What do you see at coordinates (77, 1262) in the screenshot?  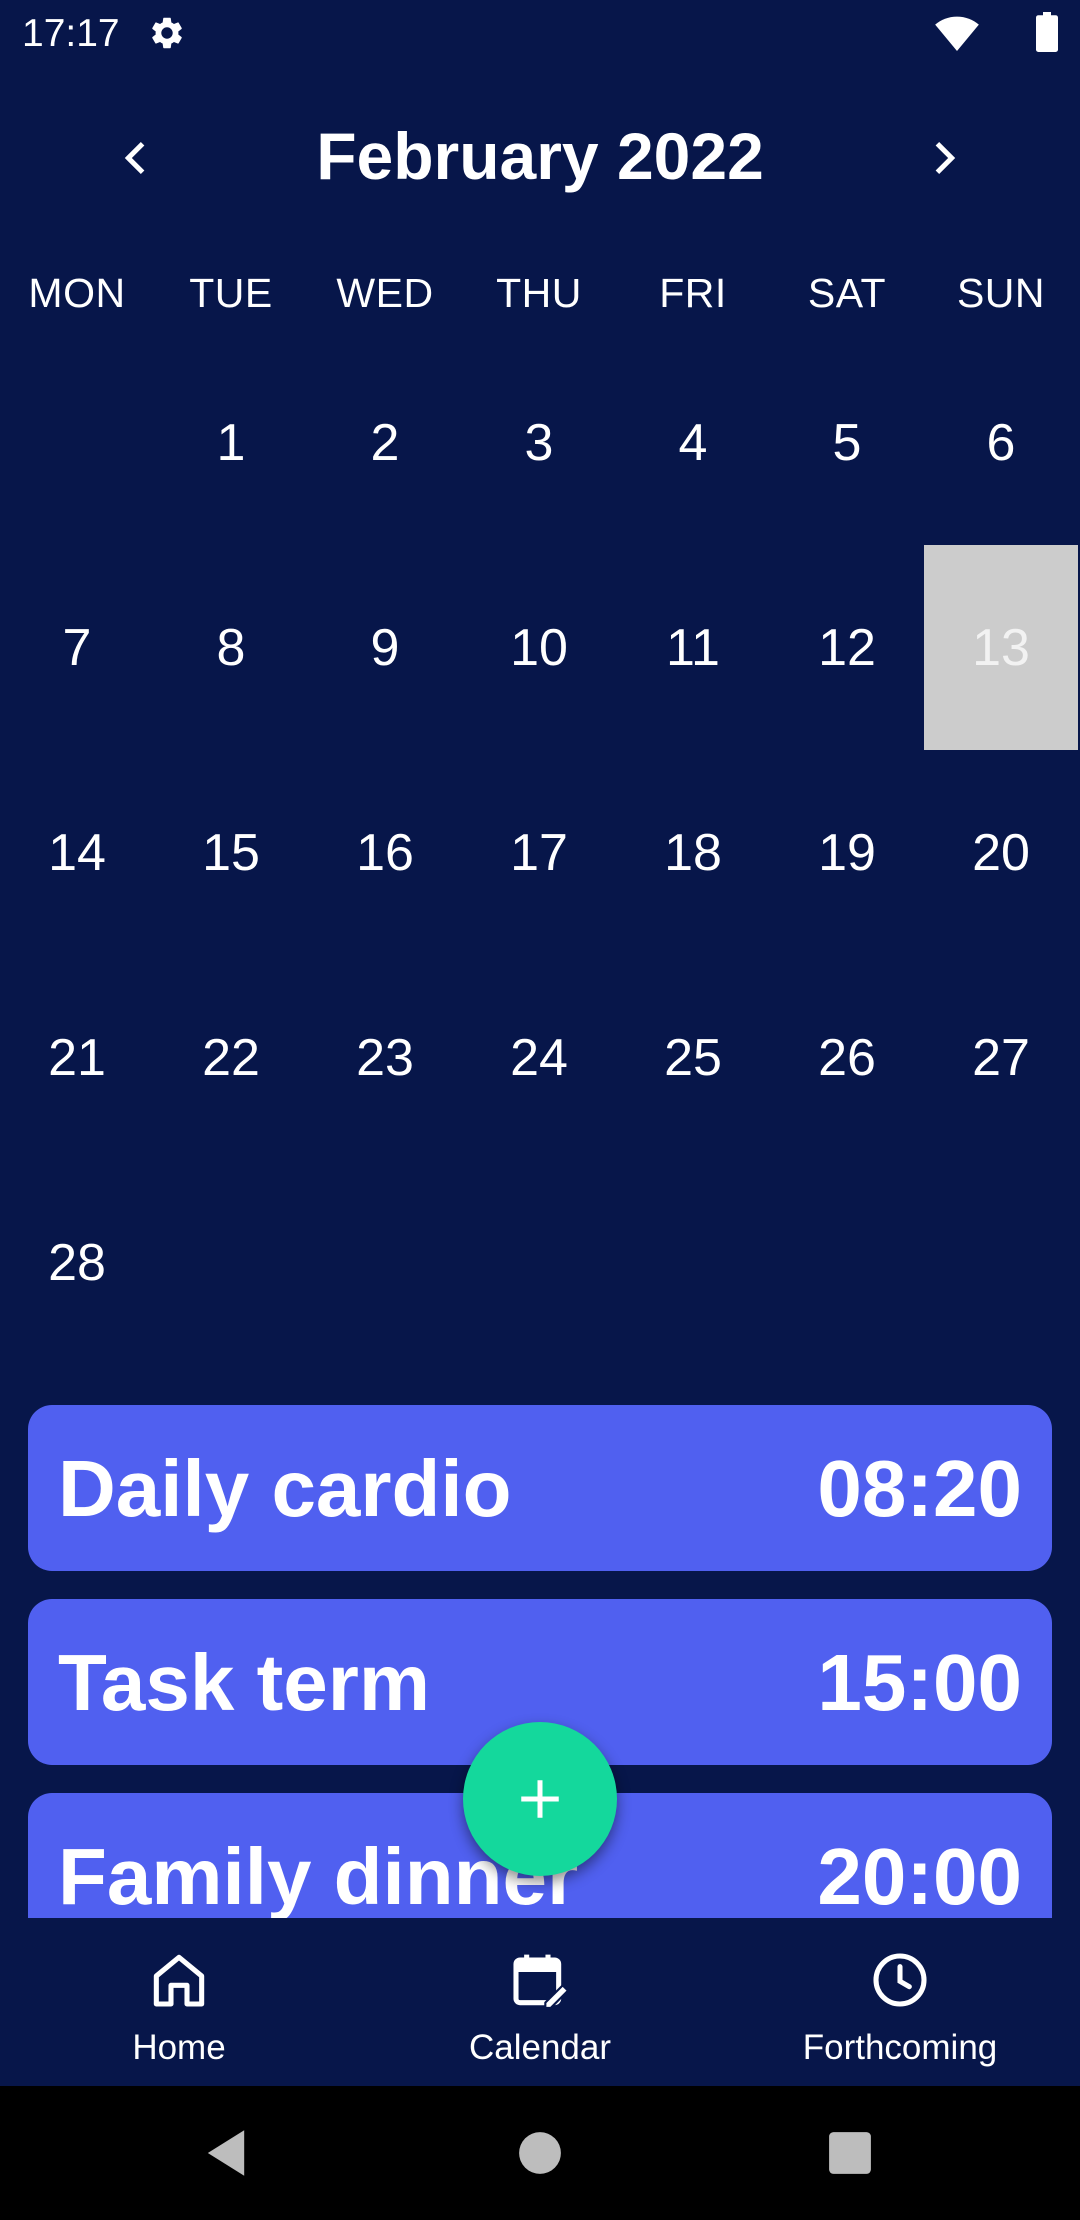 I see `day-cell: 28` at bounding box center [77, 1262].